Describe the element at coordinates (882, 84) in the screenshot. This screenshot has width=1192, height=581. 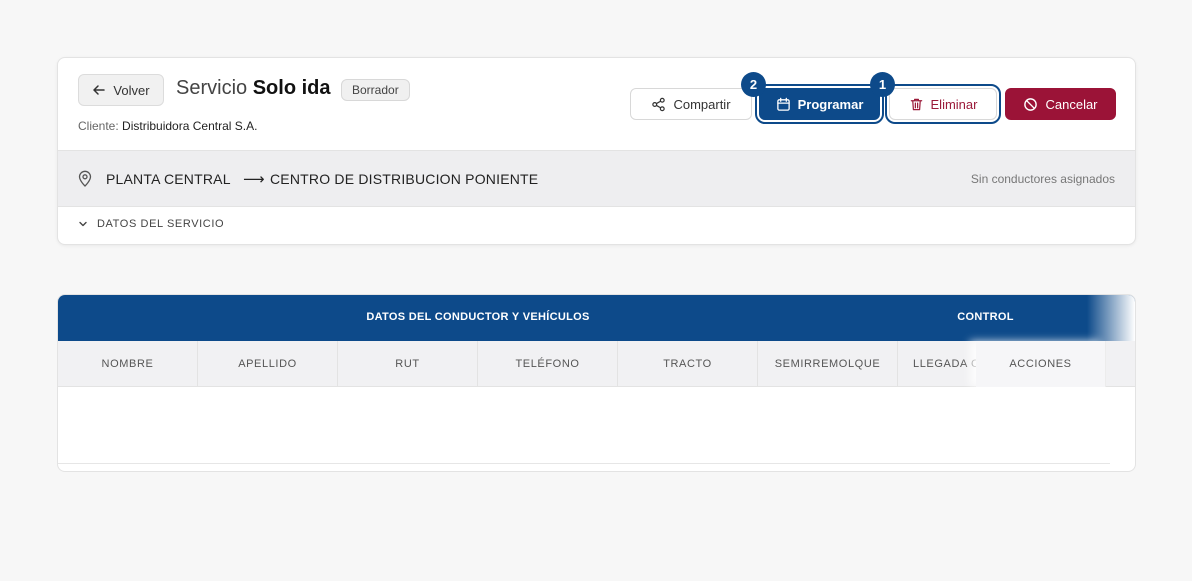
I see `step-badge-1: 1` at that location.